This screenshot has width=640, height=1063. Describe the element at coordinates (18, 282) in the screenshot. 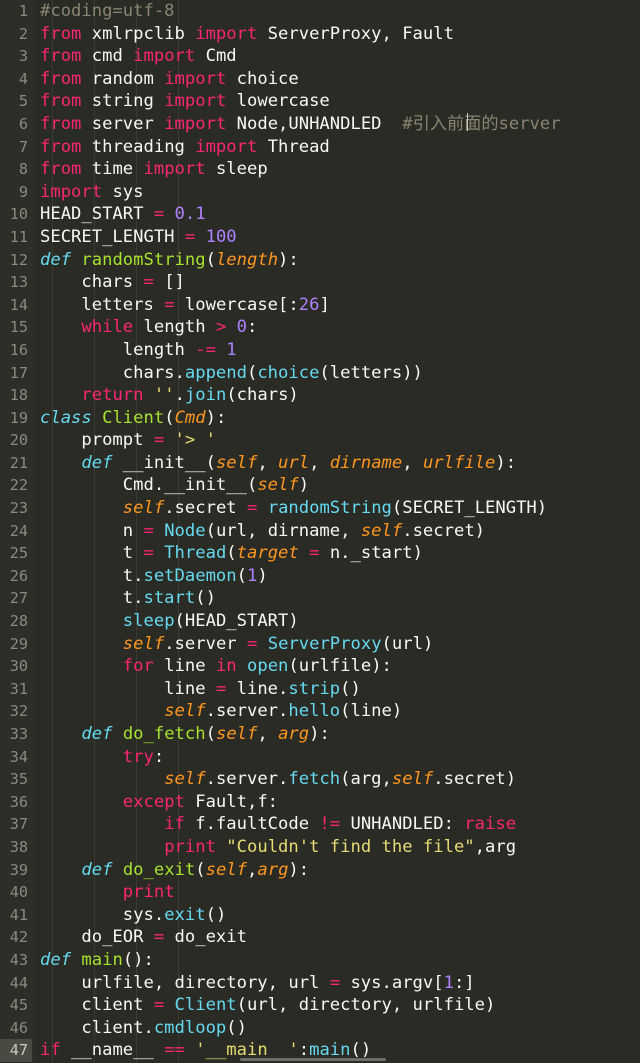

I see `line-number: 13` at that location.